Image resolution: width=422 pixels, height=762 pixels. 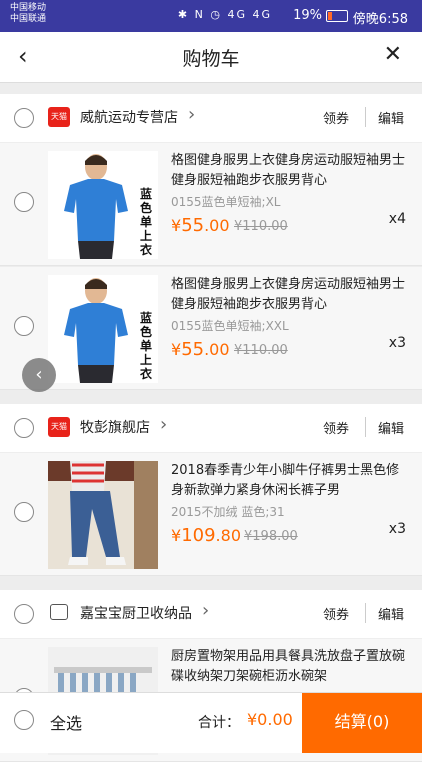 I want to click on product-title: 厨房置物架用品用具餐具洗放盘子置放碗碟收纳架刀架碗柜沥水碗架, so click(x=288, y=667).